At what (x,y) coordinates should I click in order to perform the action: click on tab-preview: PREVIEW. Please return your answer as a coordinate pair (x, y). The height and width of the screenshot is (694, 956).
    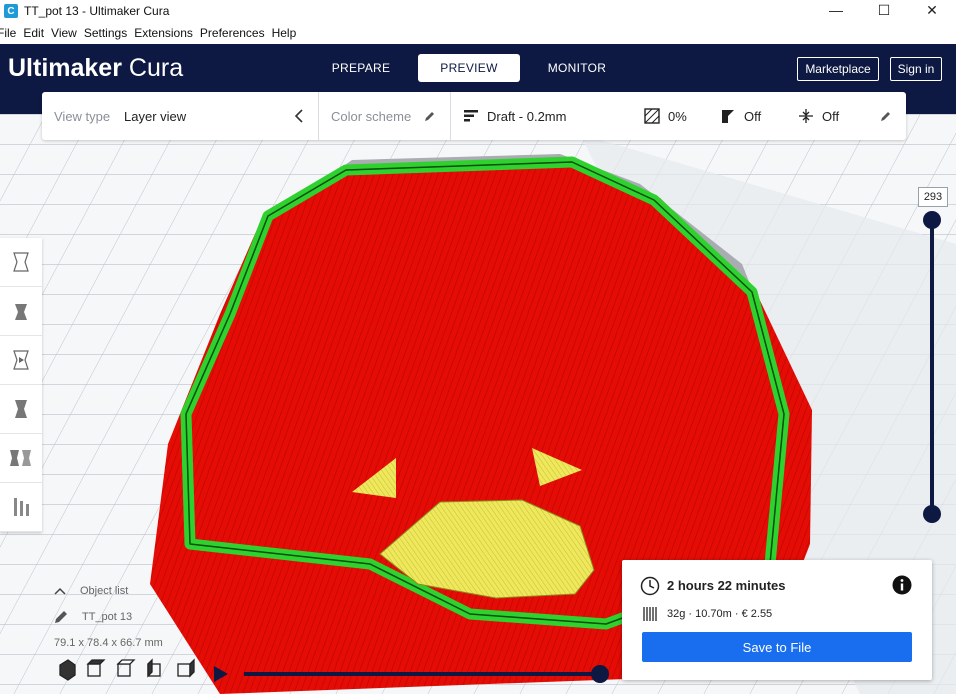
    Looking at the image, I should click on (469, 68).